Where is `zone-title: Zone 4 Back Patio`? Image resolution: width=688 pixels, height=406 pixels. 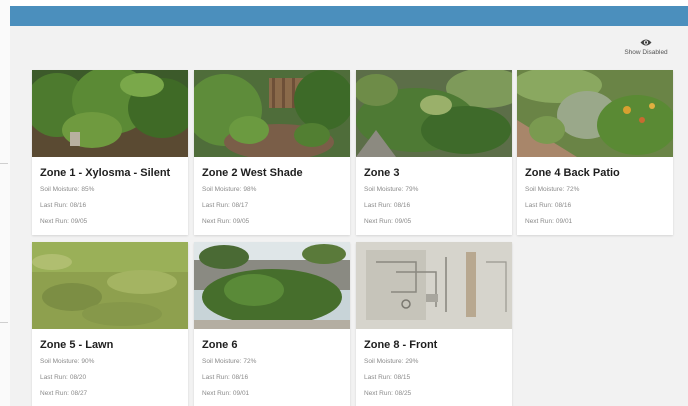
zone-title: Zone 4 Back Patio is located at coordinates (572, 173).